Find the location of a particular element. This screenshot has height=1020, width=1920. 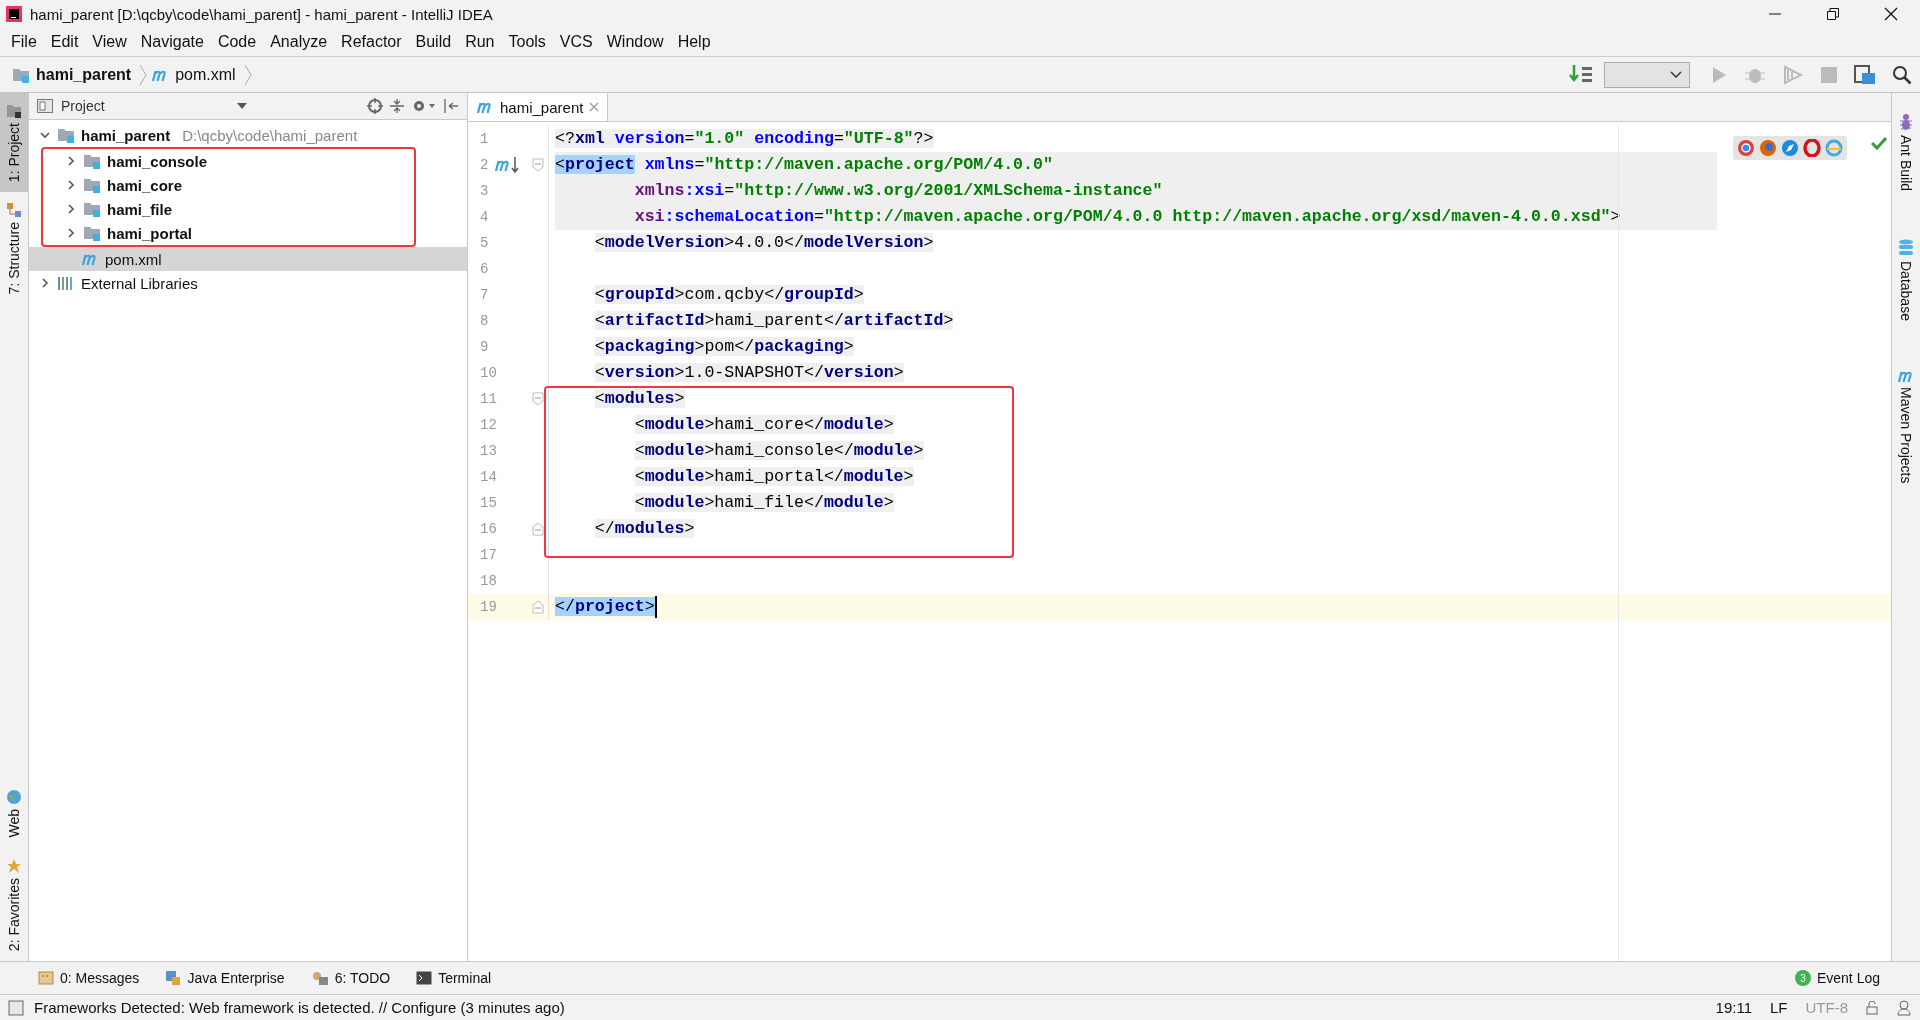

line-number: 7 is located at coordinates (484, 295).